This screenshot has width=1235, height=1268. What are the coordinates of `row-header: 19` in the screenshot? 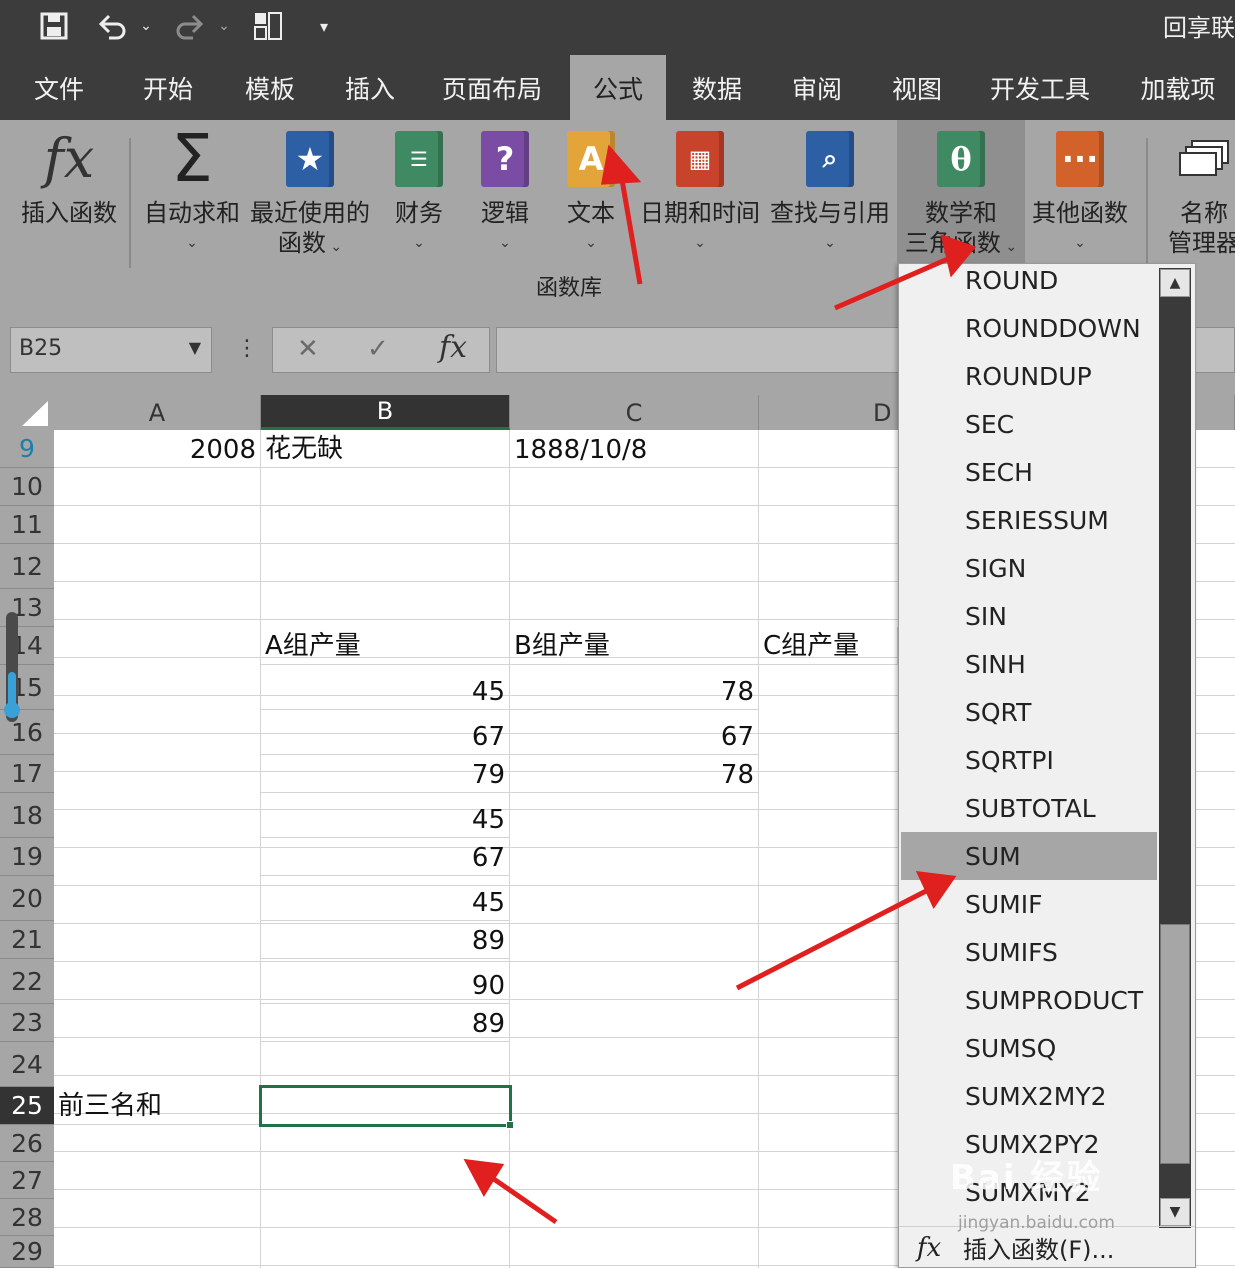 It's located at (27, 857).